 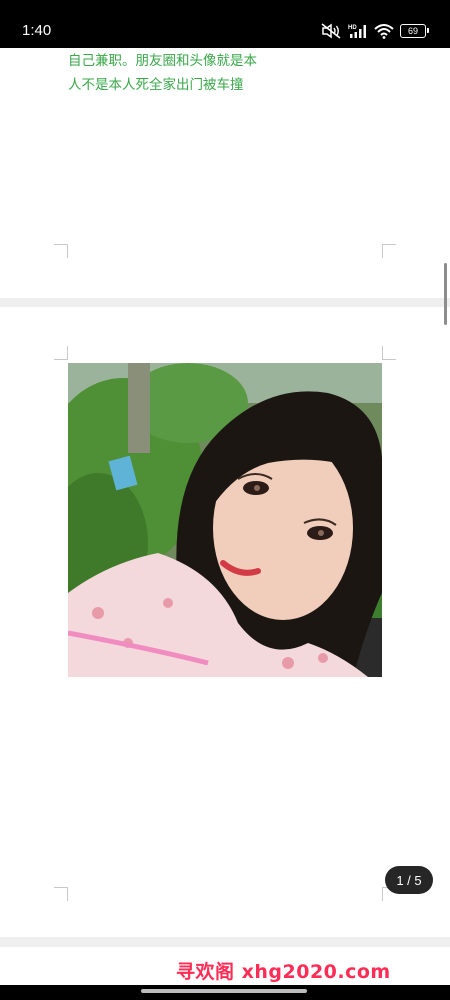 I want to click on navigation-bar, so click(x=225, y=992).